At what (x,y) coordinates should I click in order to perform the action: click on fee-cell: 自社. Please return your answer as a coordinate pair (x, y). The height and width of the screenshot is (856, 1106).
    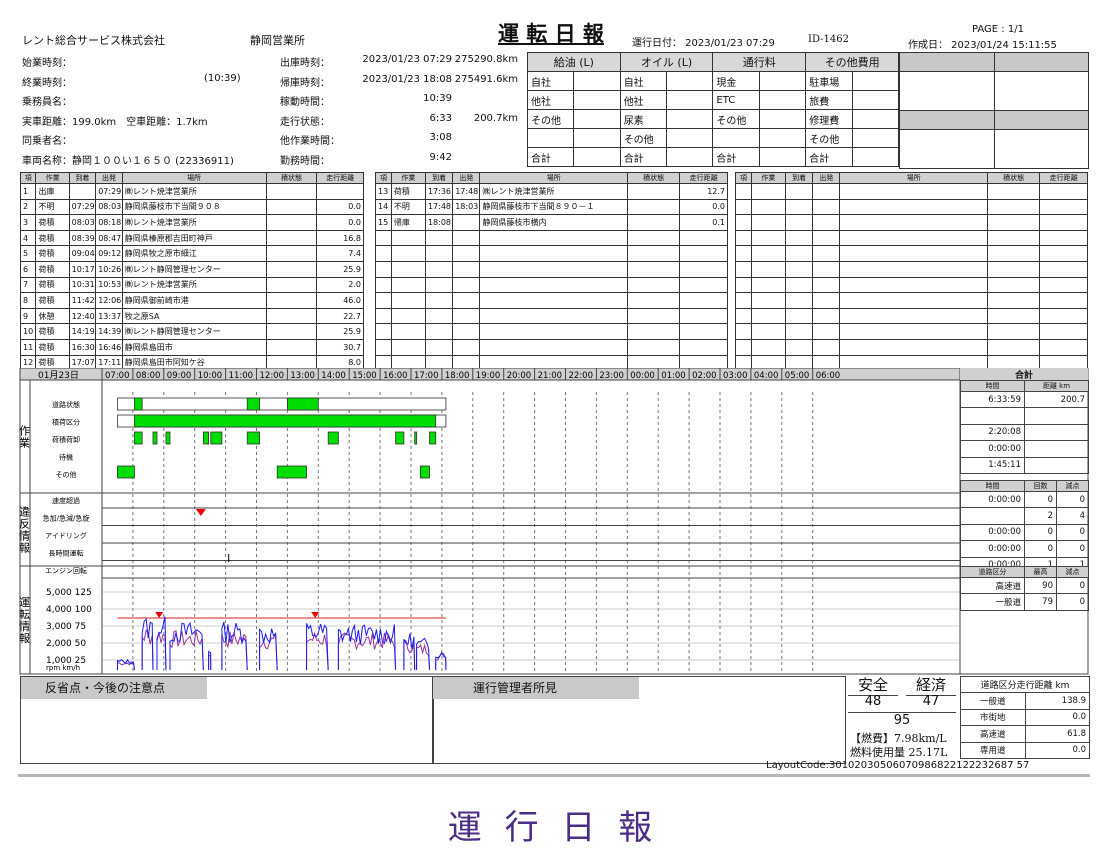
    Looking at the image, I should click on (643, 81).